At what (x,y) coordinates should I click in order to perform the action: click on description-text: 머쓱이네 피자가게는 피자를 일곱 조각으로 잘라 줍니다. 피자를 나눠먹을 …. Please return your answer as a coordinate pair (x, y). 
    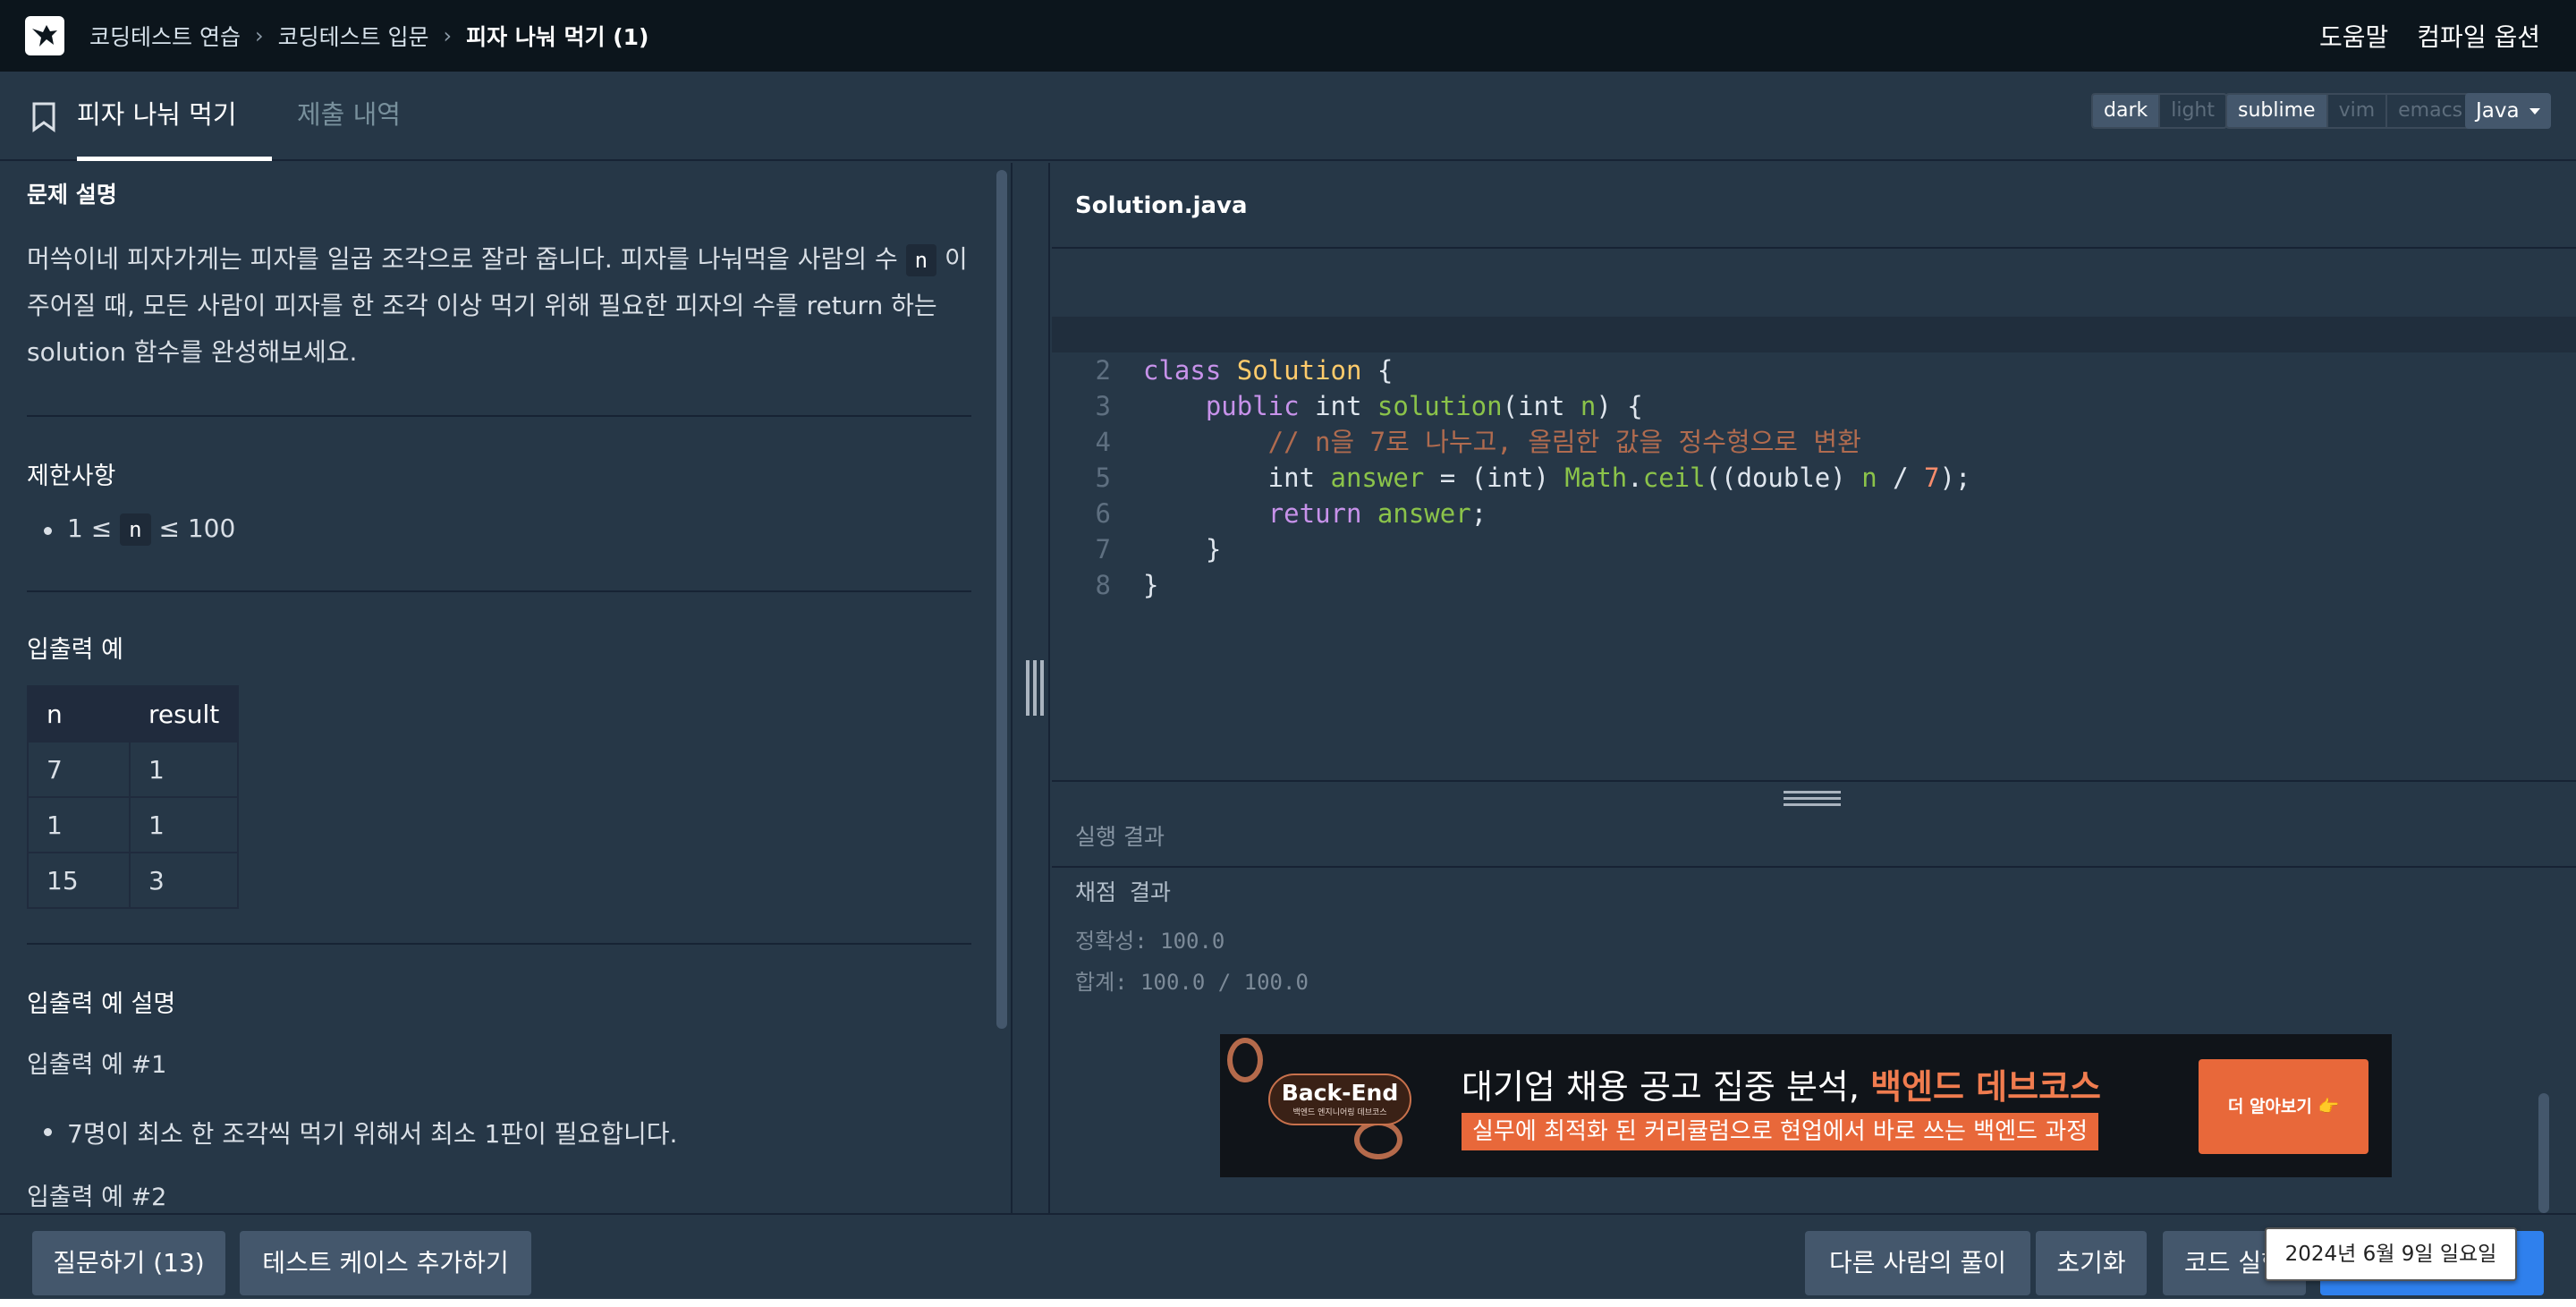
    Looking at the image, I should click on (501, 306).